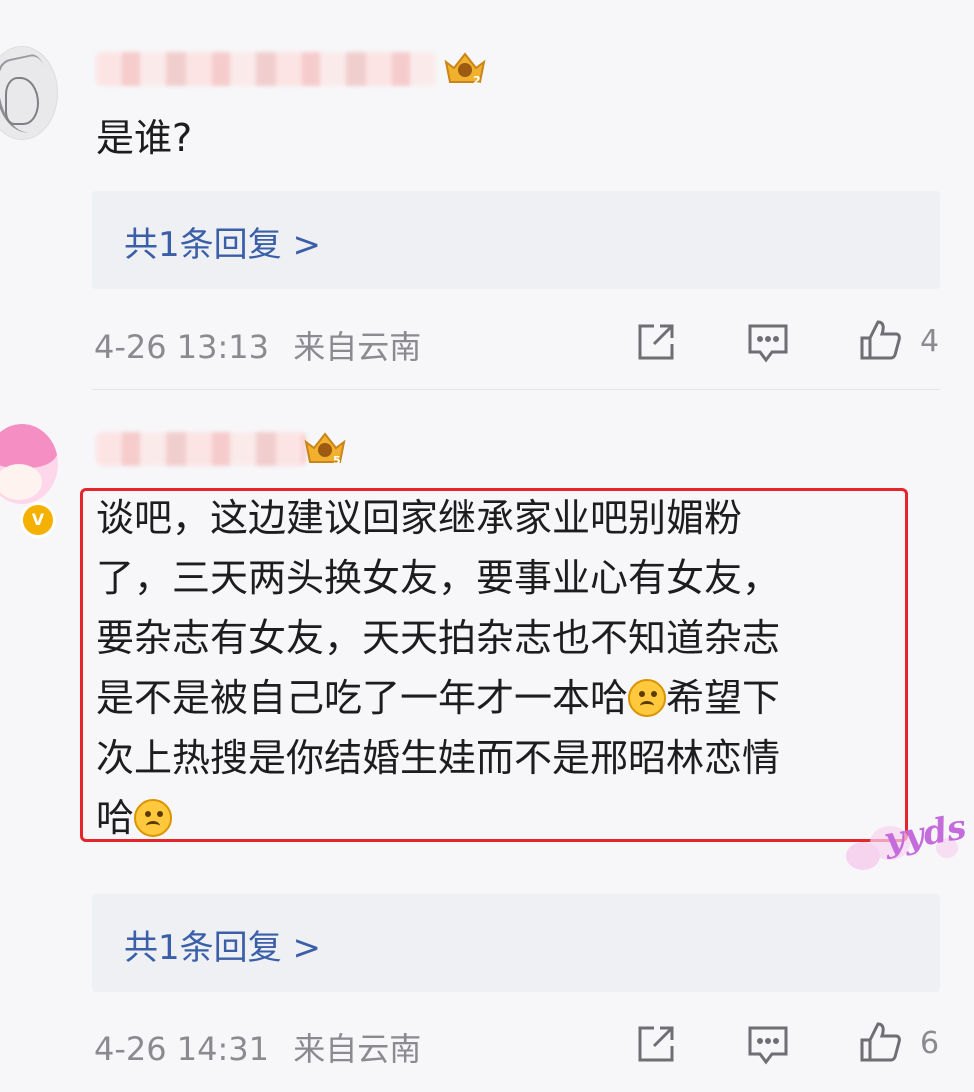 The width and height of the screenshot is (974, 1092). What do you see at coordinates (182, 1049) in the screenshot?
I see `timestamp: 4-26 14:31` at bounding box center [182, 1049].